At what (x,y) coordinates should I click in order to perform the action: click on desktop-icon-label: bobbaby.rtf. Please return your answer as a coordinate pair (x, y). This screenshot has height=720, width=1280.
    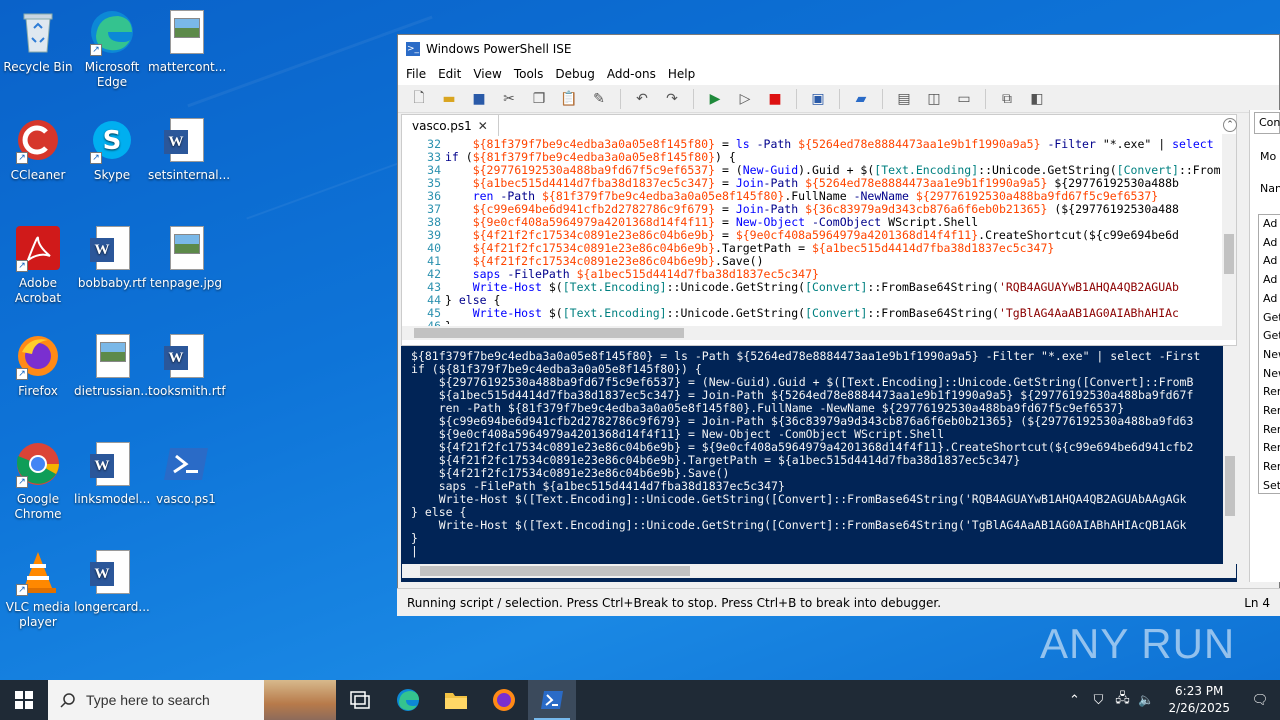
    Looking at the image, I should click on (112, 283).